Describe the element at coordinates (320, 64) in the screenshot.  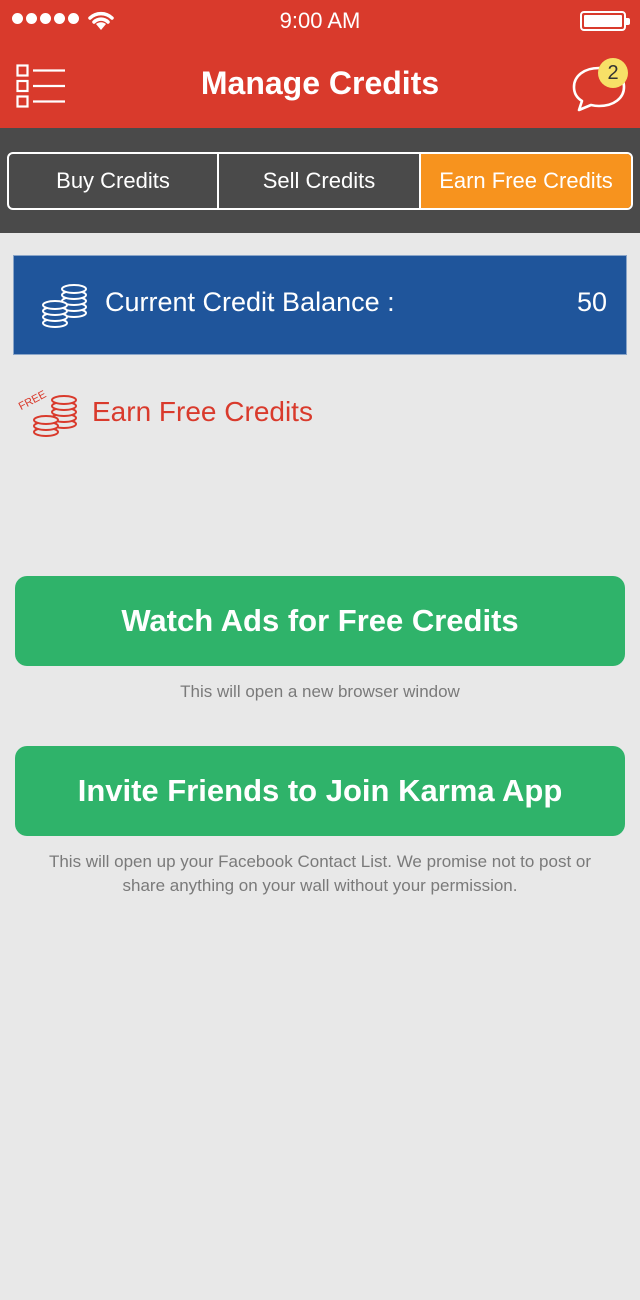
I see `app-header: 9:00 AM Manage Credits 2` at that location.